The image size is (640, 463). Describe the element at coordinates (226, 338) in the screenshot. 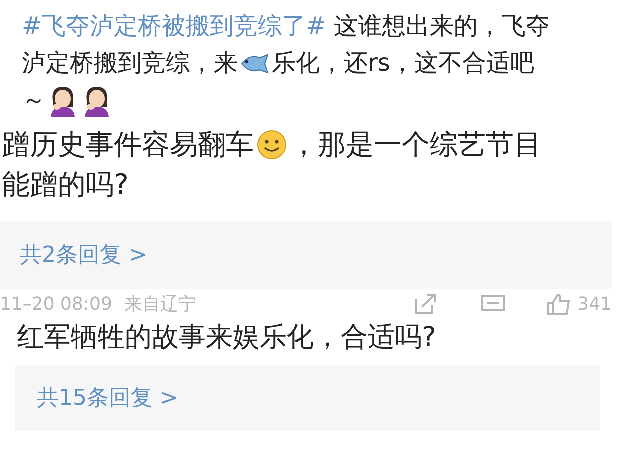

I see `comment-text: 红军牺牲的故事来娱乐化，合适吗?` at that location.